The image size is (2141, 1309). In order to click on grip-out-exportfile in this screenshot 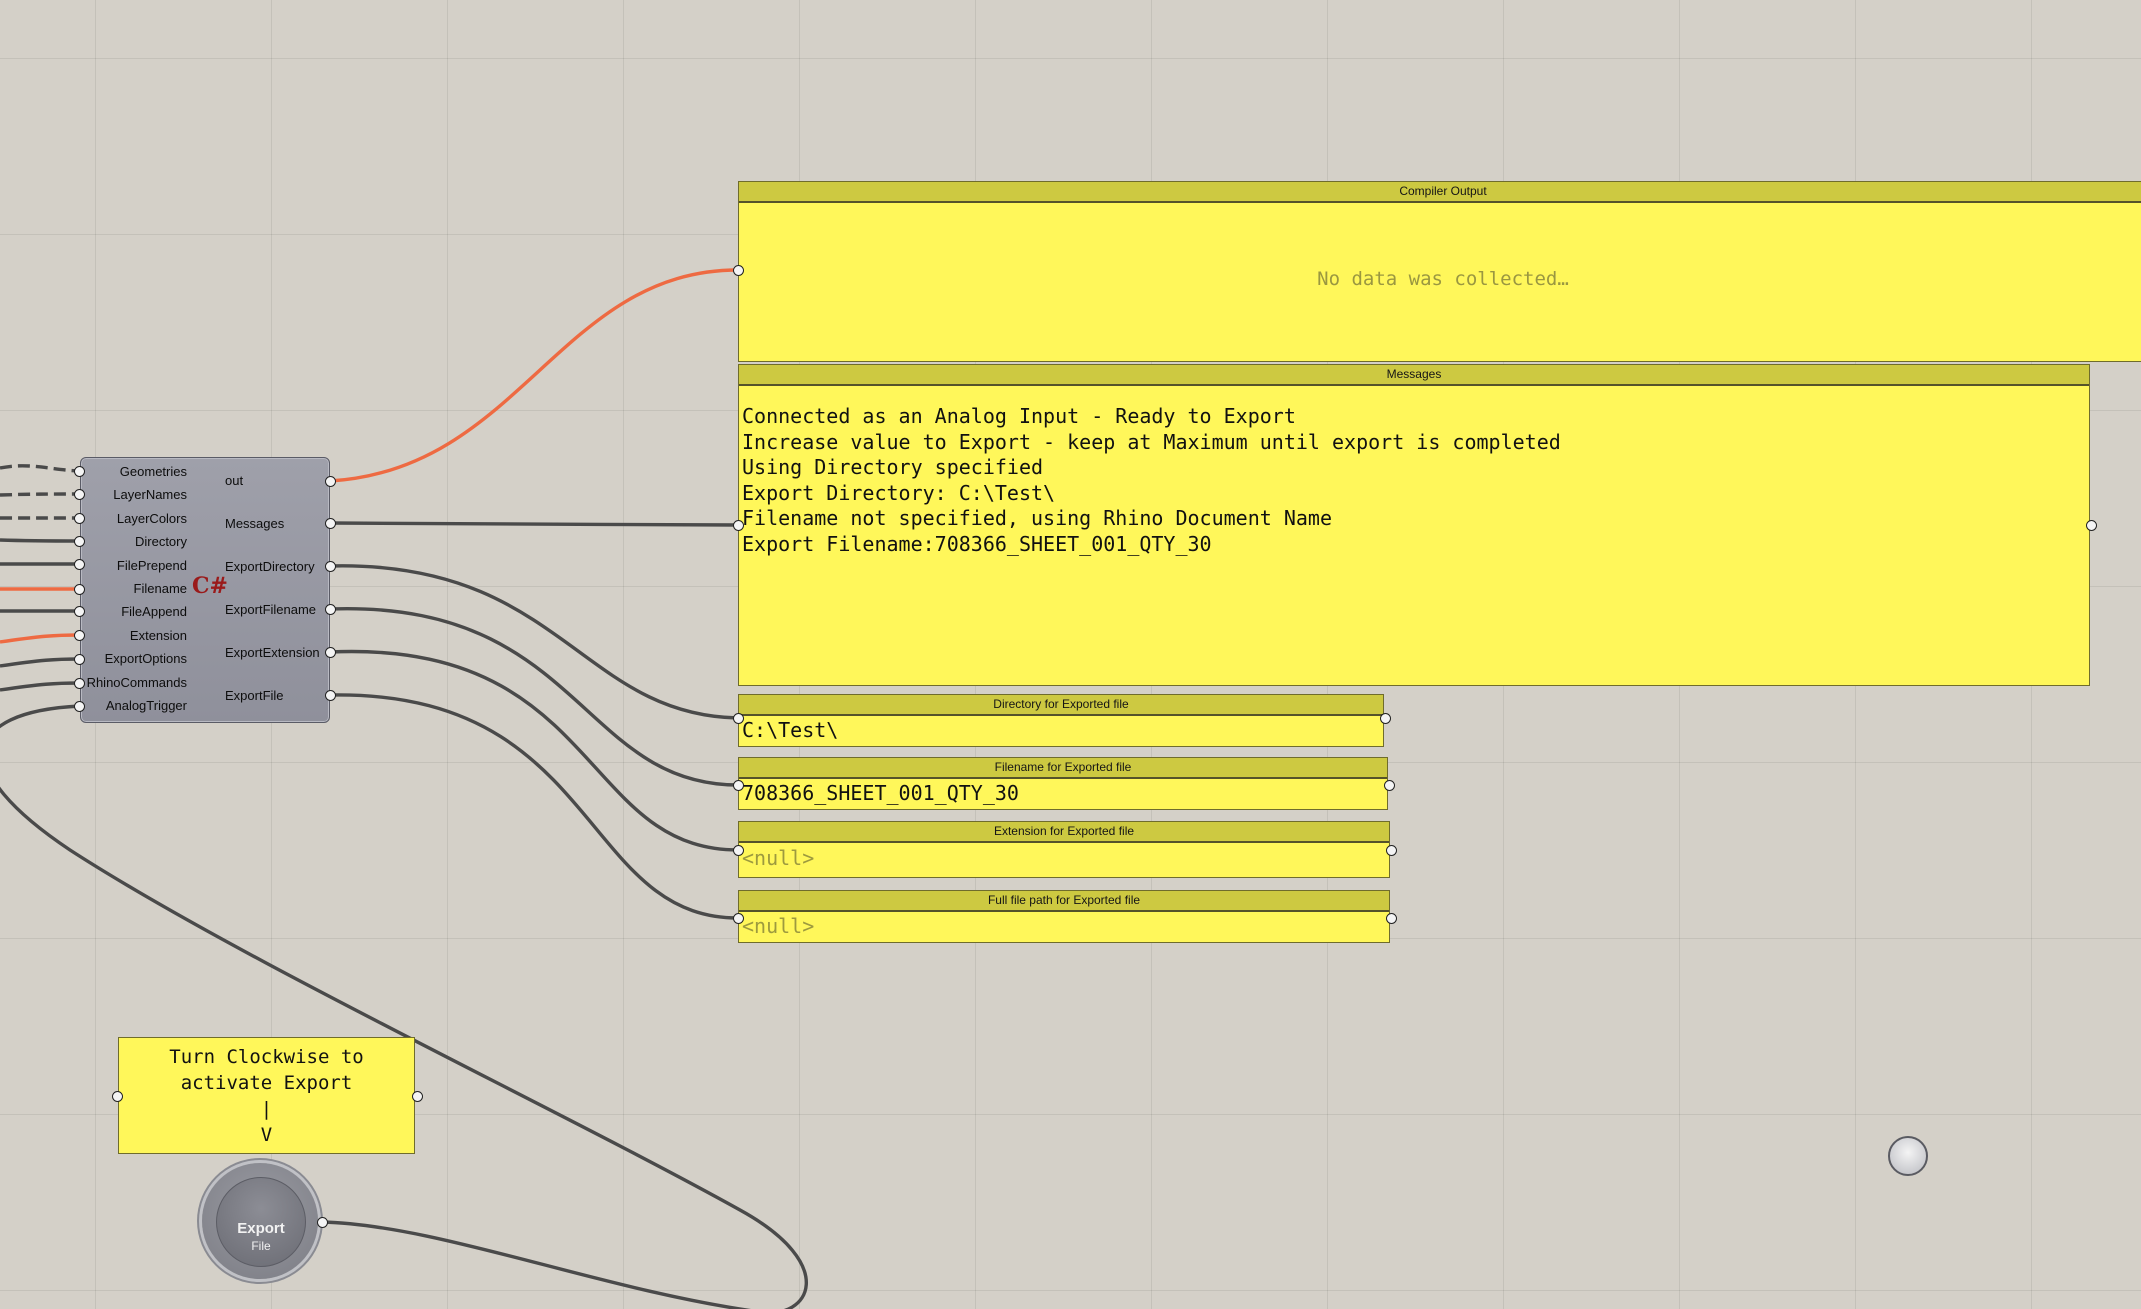, I will do `click(330, 695)`.